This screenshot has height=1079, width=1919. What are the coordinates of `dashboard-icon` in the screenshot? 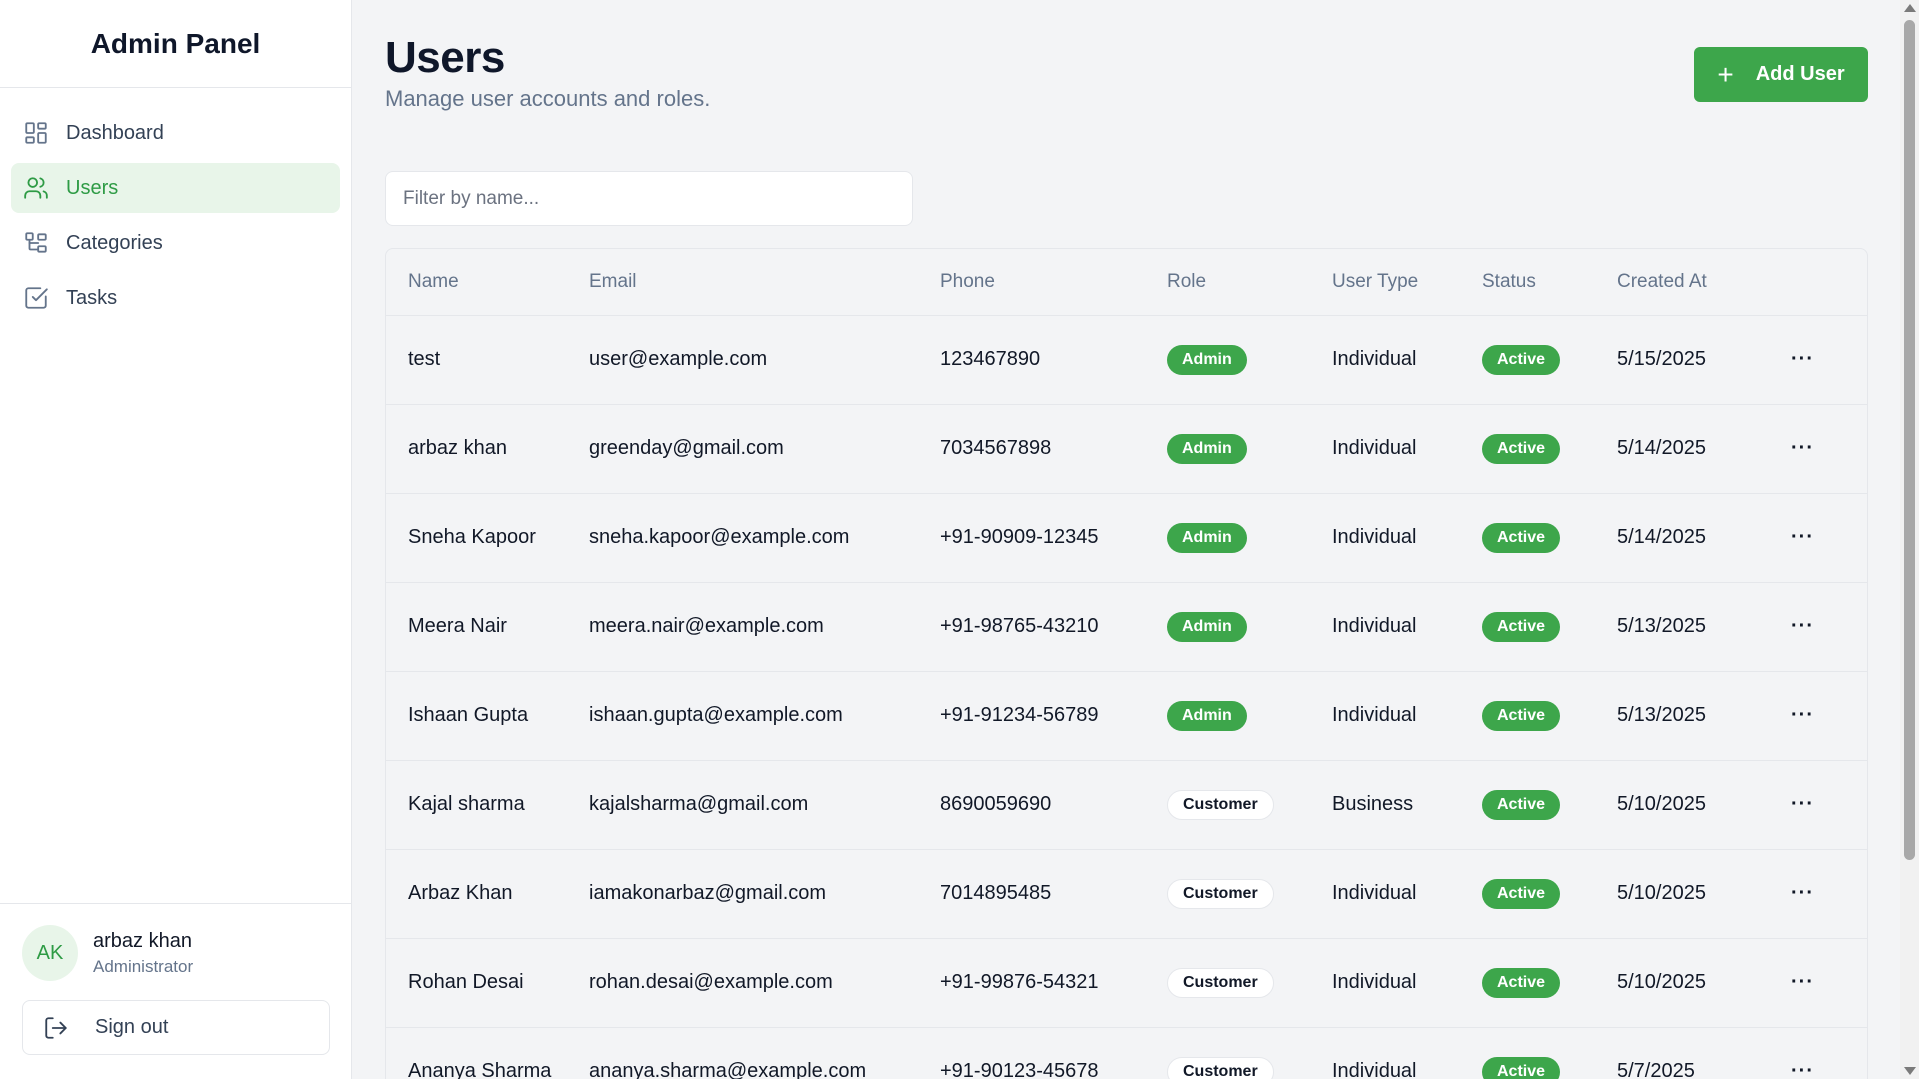 It's located at (36, 133).